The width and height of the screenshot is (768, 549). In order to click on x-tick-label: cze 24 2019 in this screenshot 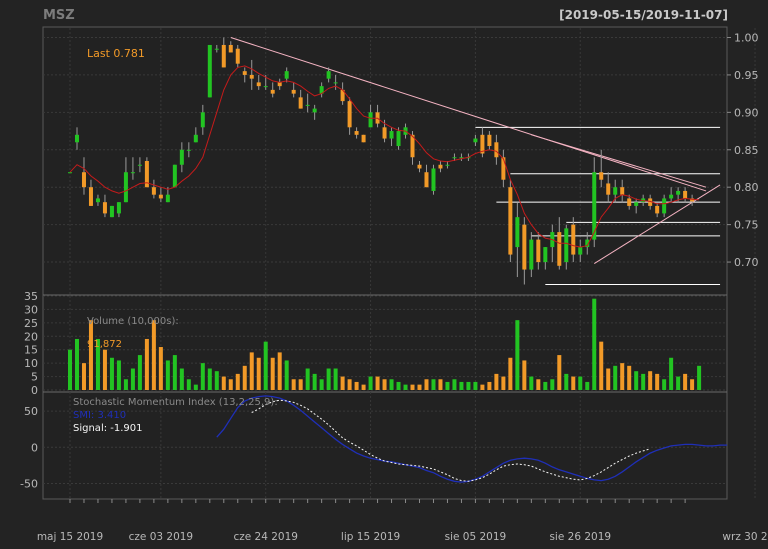, I will do `click(265, 537)`.